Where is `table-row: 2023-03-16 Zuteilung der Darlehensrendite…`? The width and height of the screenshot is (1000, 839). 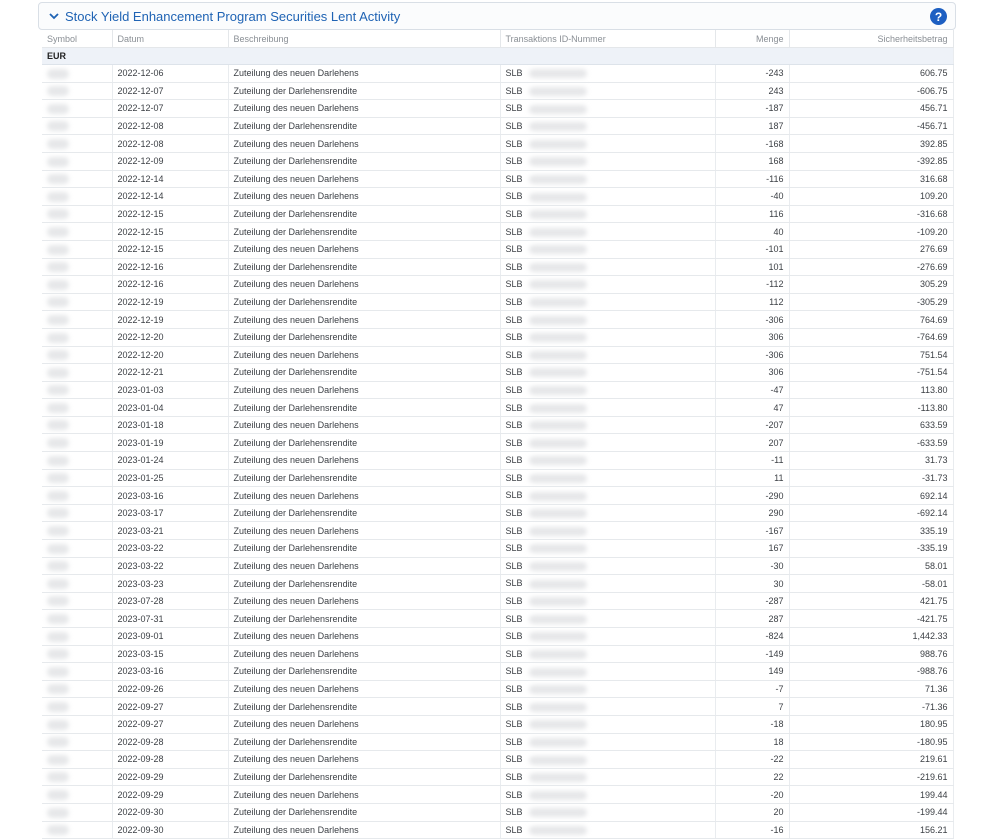 table-row: 2023-03-16 Zuteilung der Darlehensrendite… is located at coordinates (498, 671).